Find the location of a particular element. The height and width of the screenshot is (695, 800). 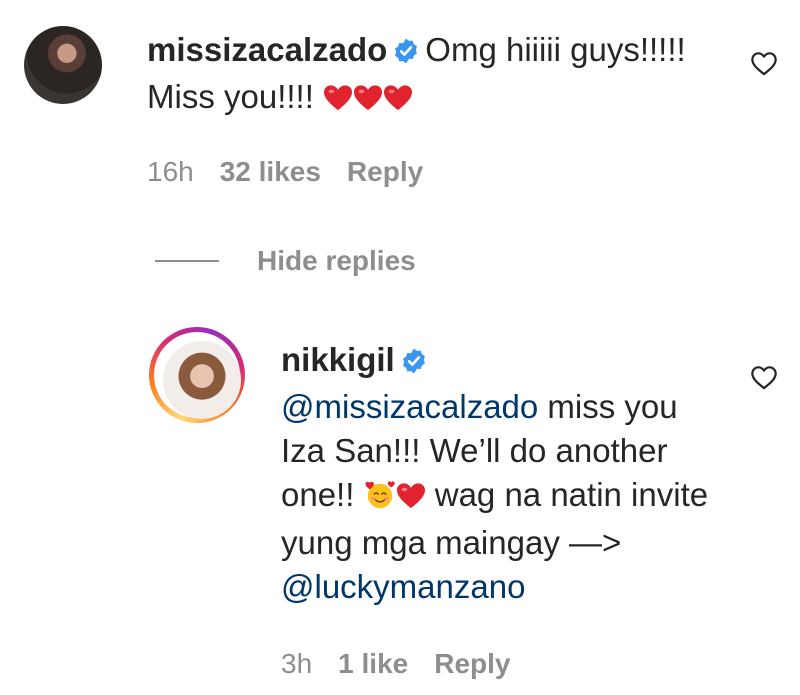

comment-meta: 16h 32 likes Reply is located at coordinates (298, 172).